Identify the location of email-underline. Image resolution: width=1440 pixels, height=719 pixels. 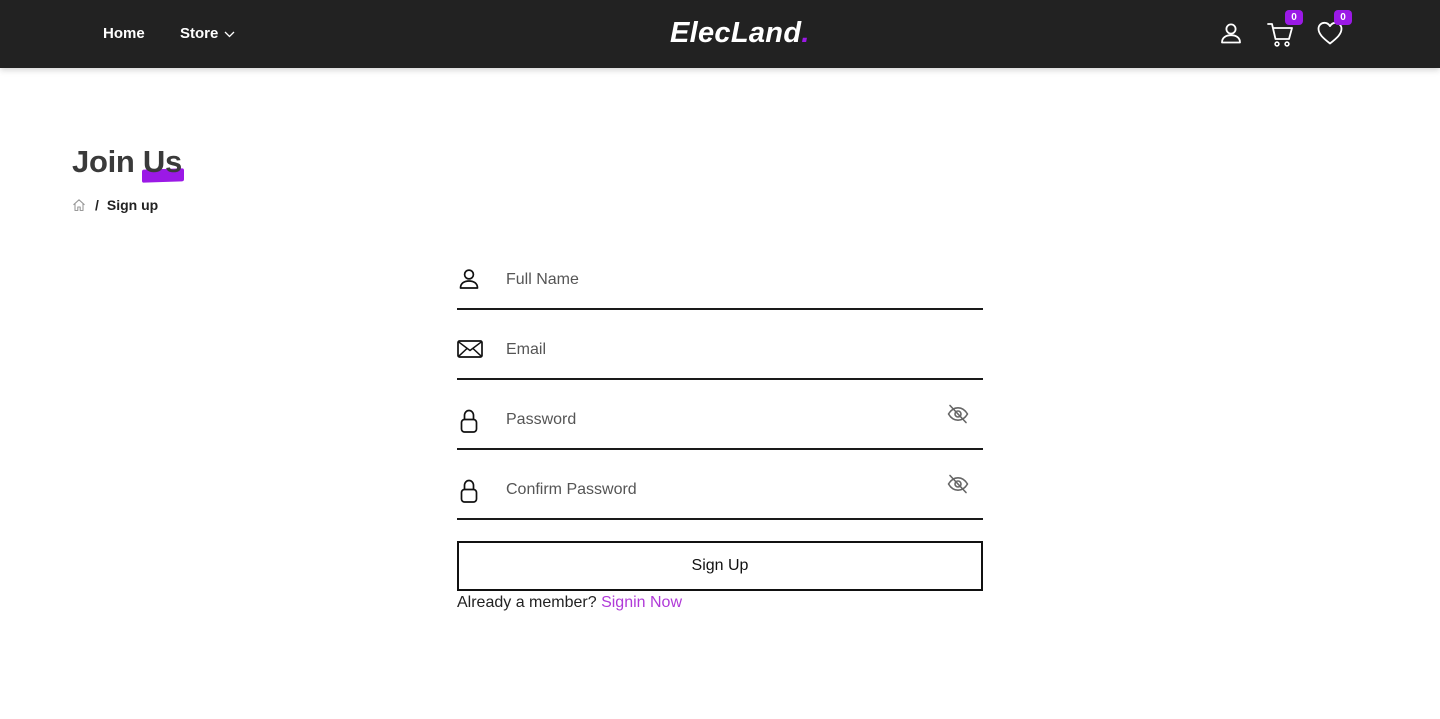
(720, 379).